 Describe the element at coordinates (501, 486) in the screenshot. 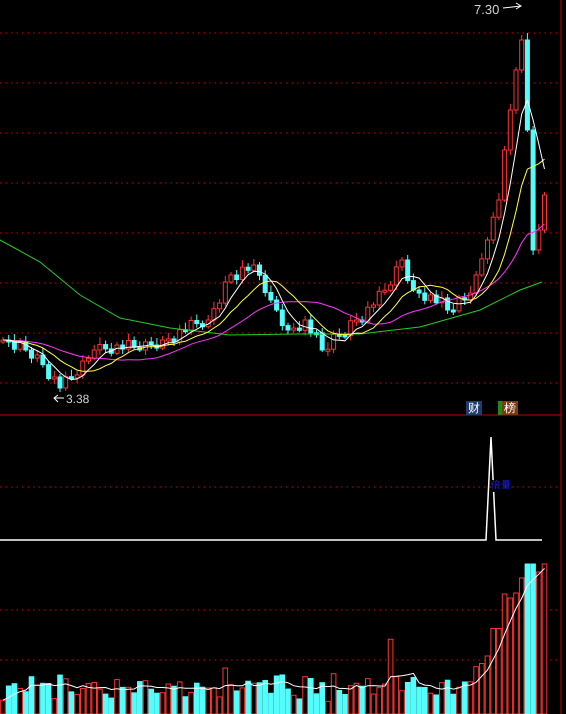

I see `volume-signal-label: 倍量` at that location.